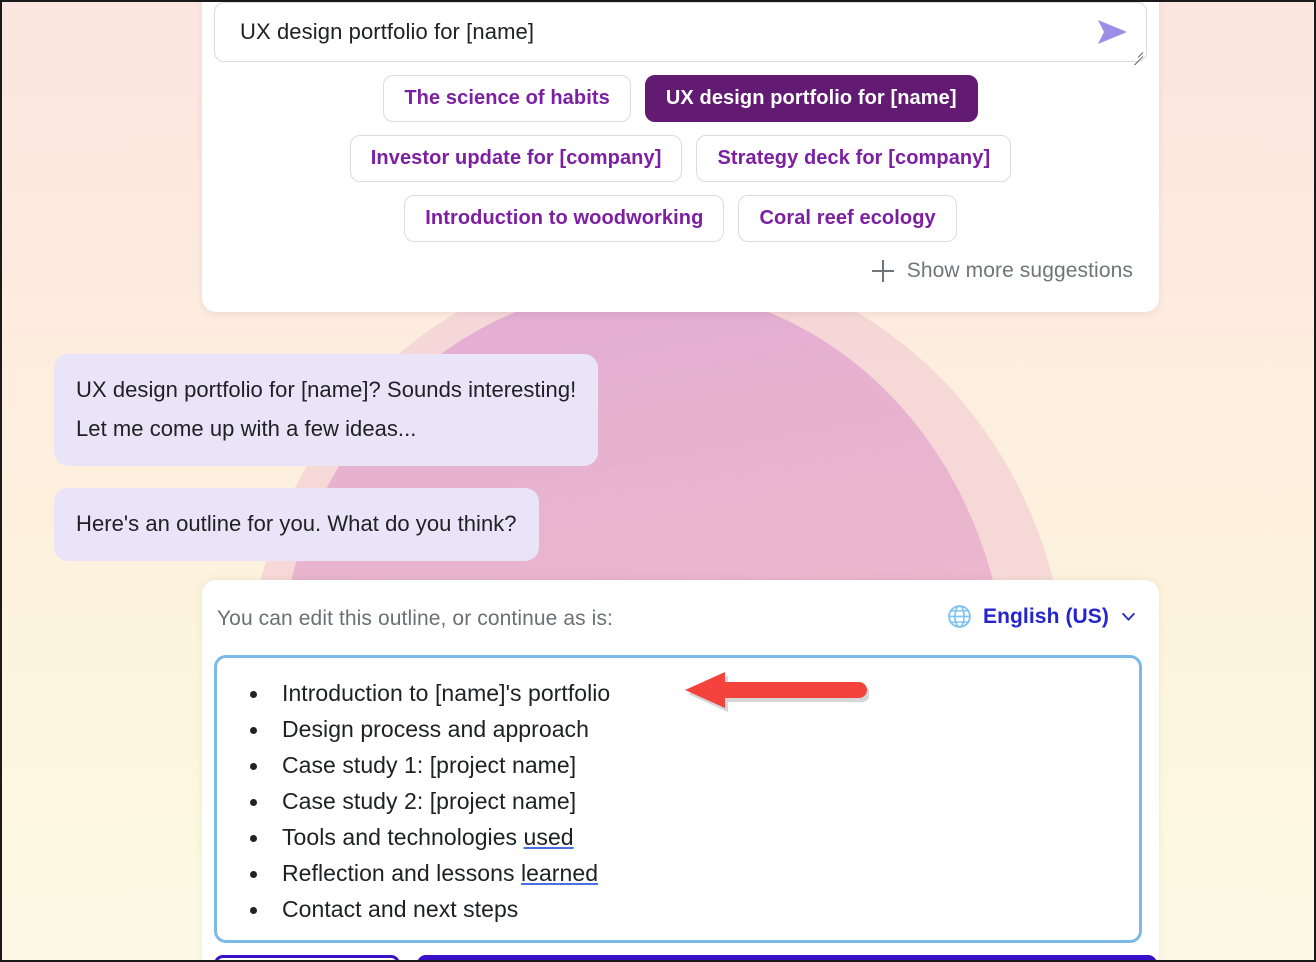  I want to click on suggestion-chip-selected: UX design portfolio for [name], so click(811, 98).